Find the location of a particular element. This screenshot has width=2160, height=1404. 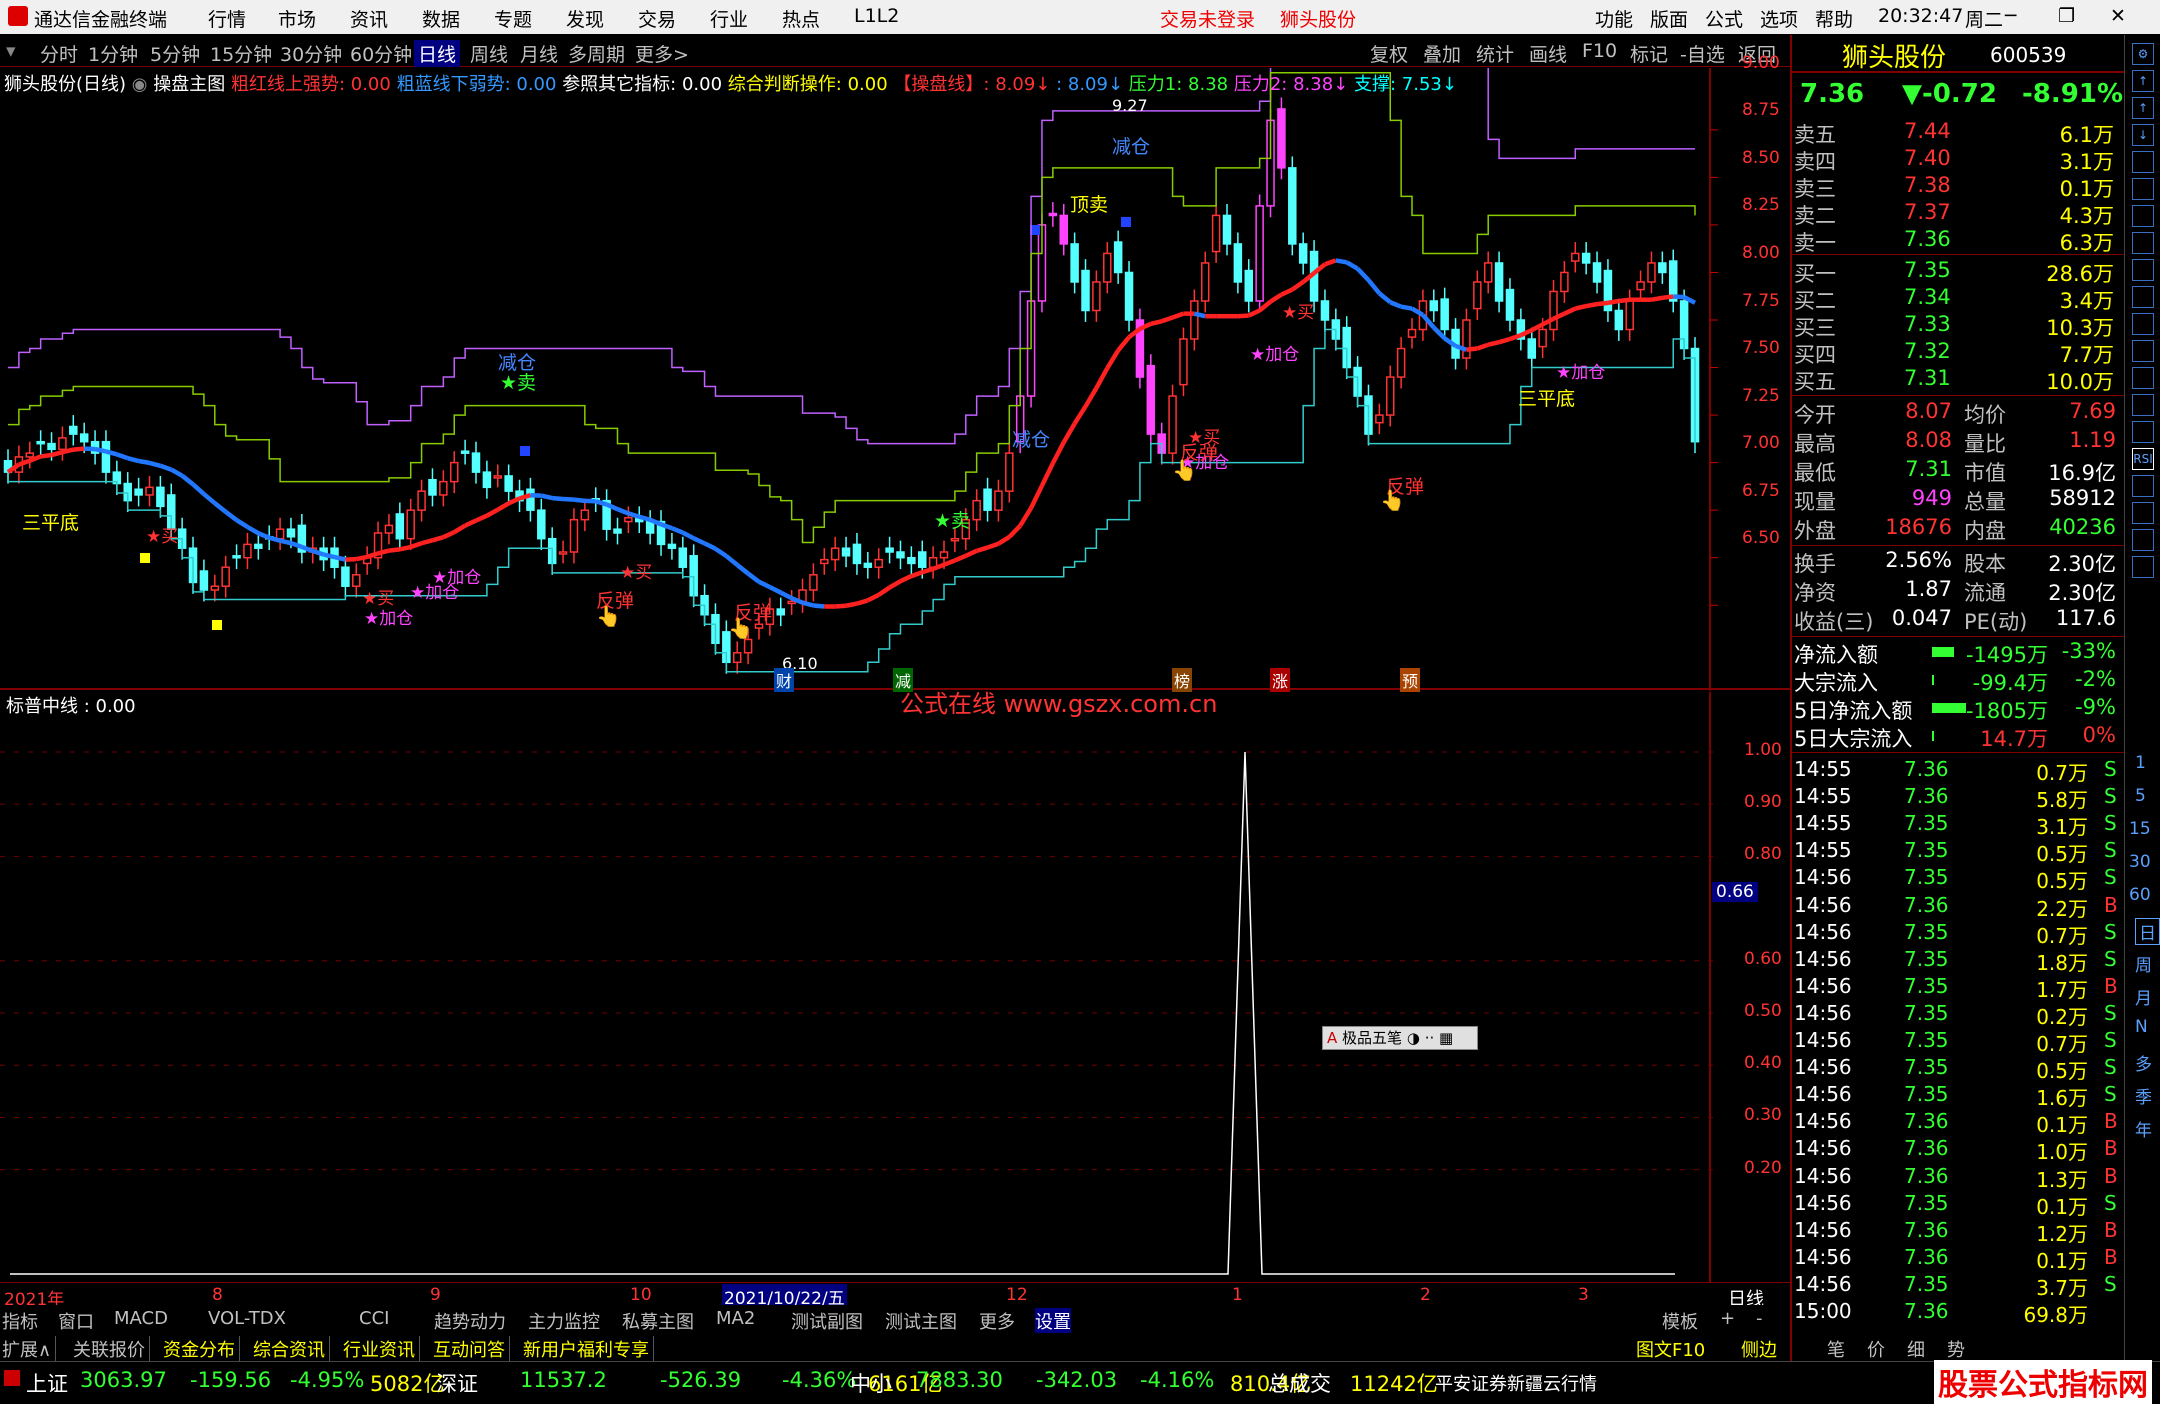

grid-icon is located at coordinates (2143, 189).